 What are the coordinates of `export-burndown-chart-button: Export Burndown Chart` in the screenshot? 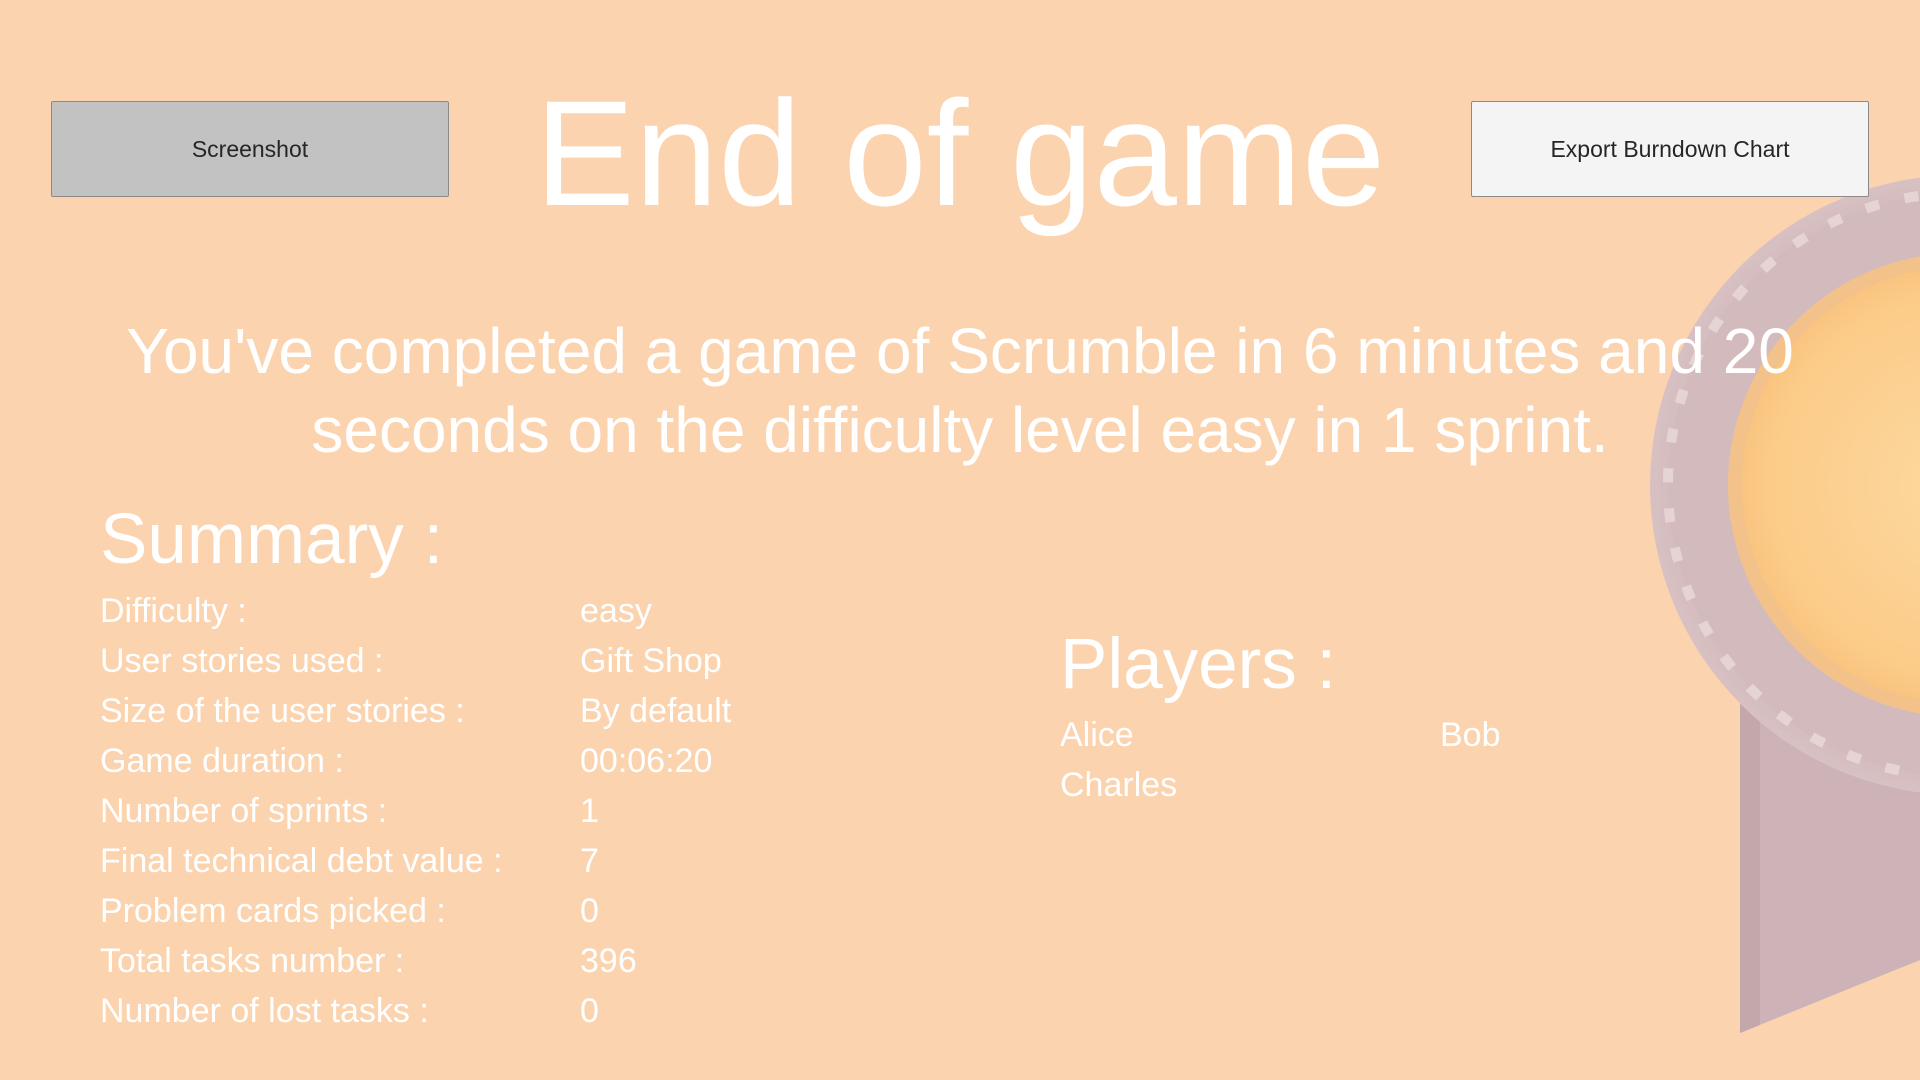 It's located at (1670, 149).